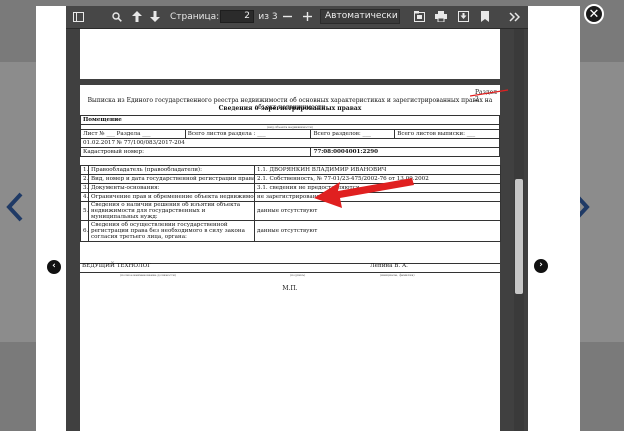  I want to click on download-icon, so click(463, 16).